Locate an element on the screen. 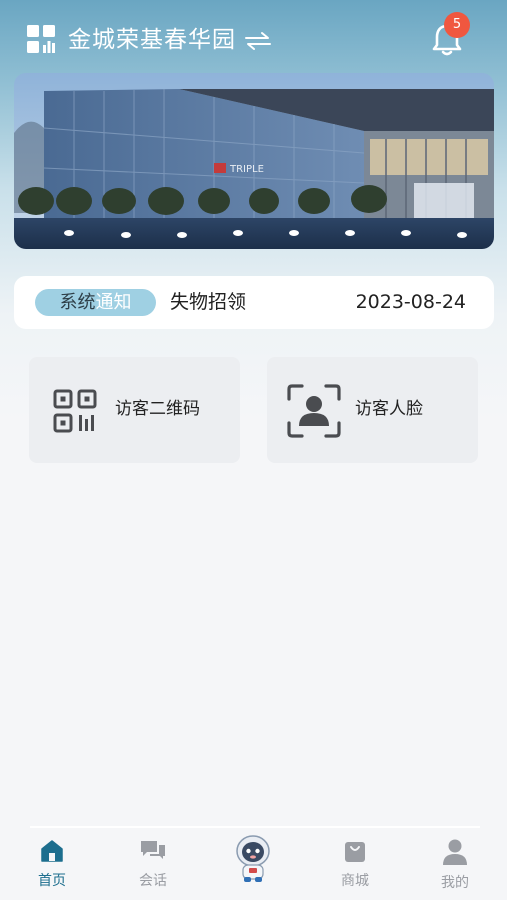  notice-date: 2023-08-24 is located at coordinates (410, 302).